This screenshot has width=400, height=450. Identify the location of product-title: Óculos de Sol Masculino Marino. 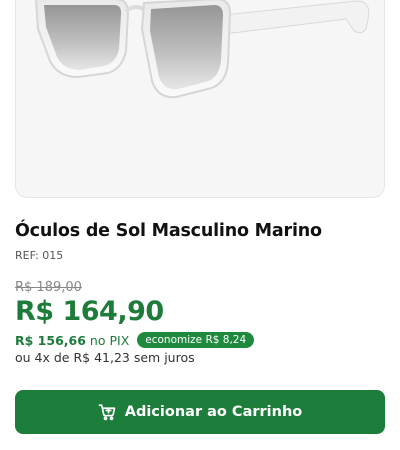
(168, 231).